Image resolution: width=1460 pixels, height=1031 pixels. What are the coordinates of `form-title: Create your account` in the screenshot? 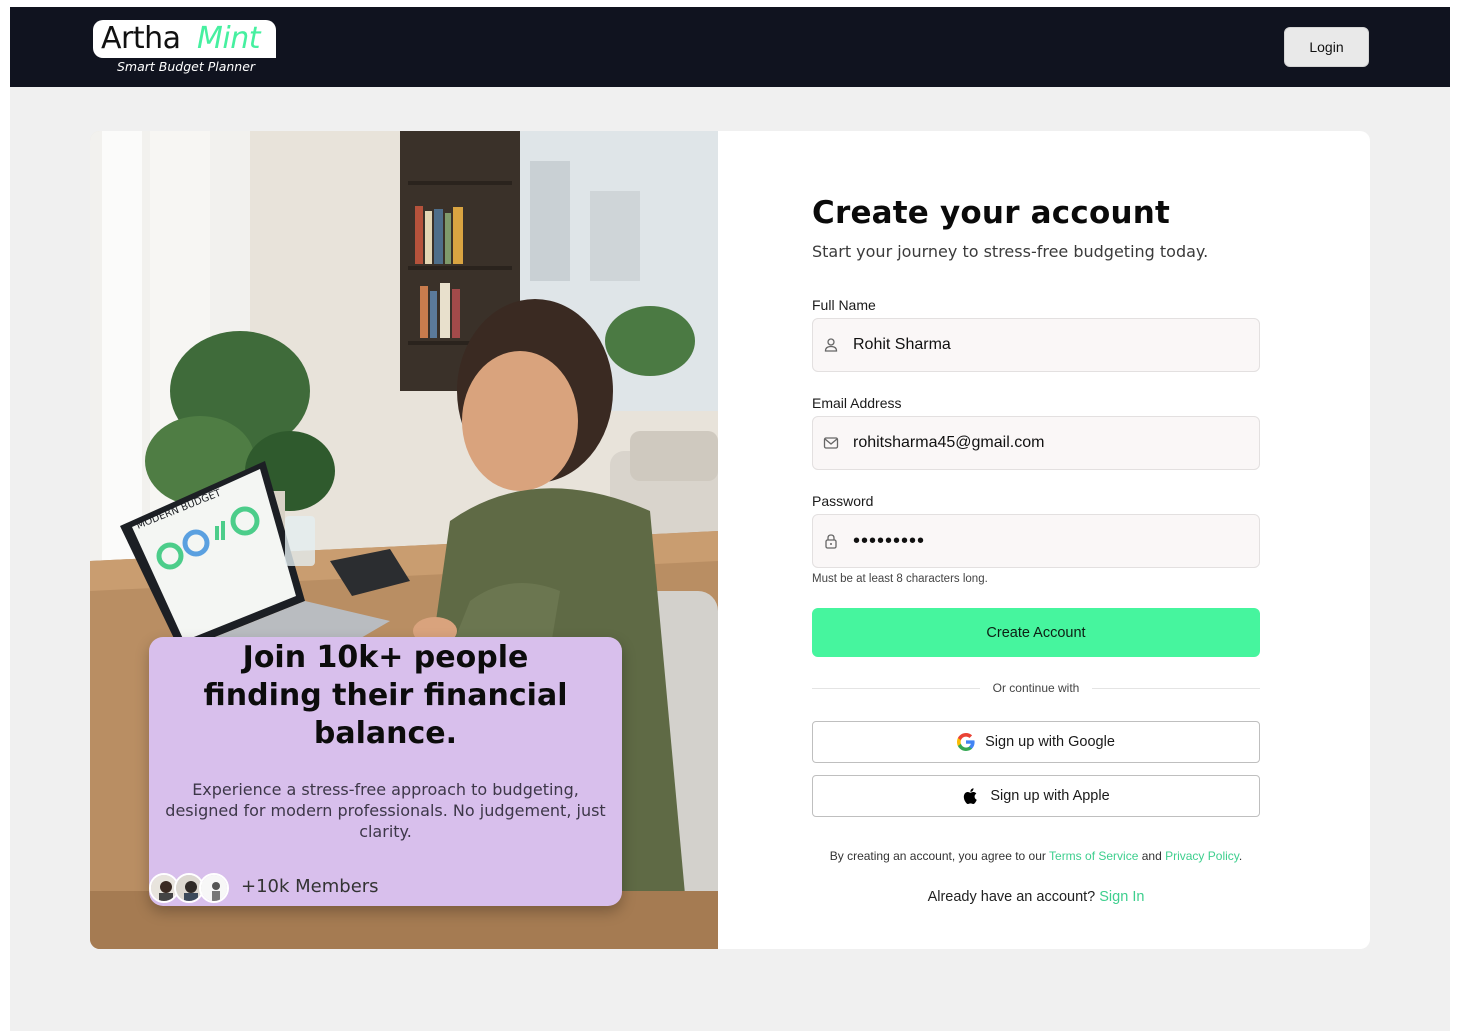 It's located at (991, 213).